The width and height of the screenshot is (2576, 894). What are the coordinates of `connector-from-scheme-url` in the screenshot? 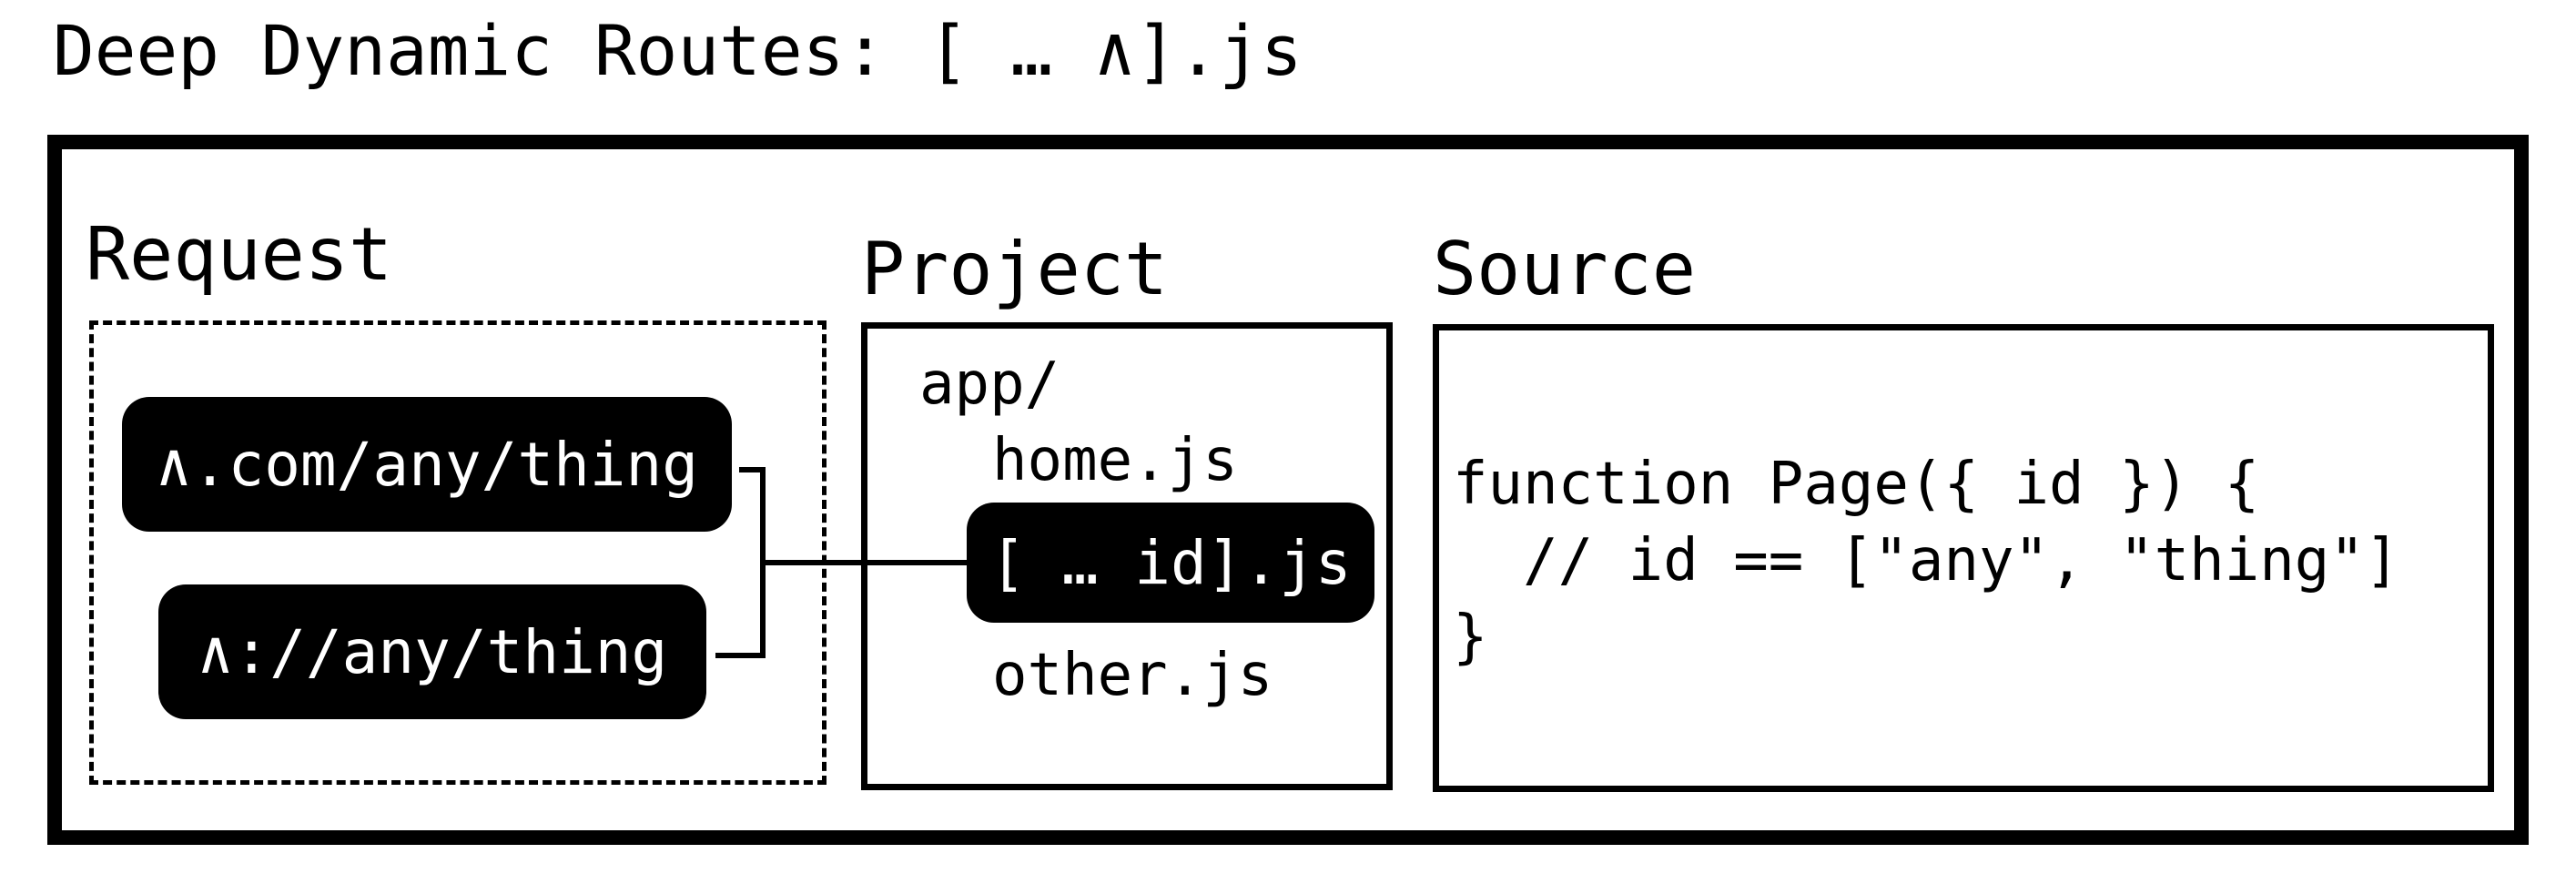 It's located at (740, 610).